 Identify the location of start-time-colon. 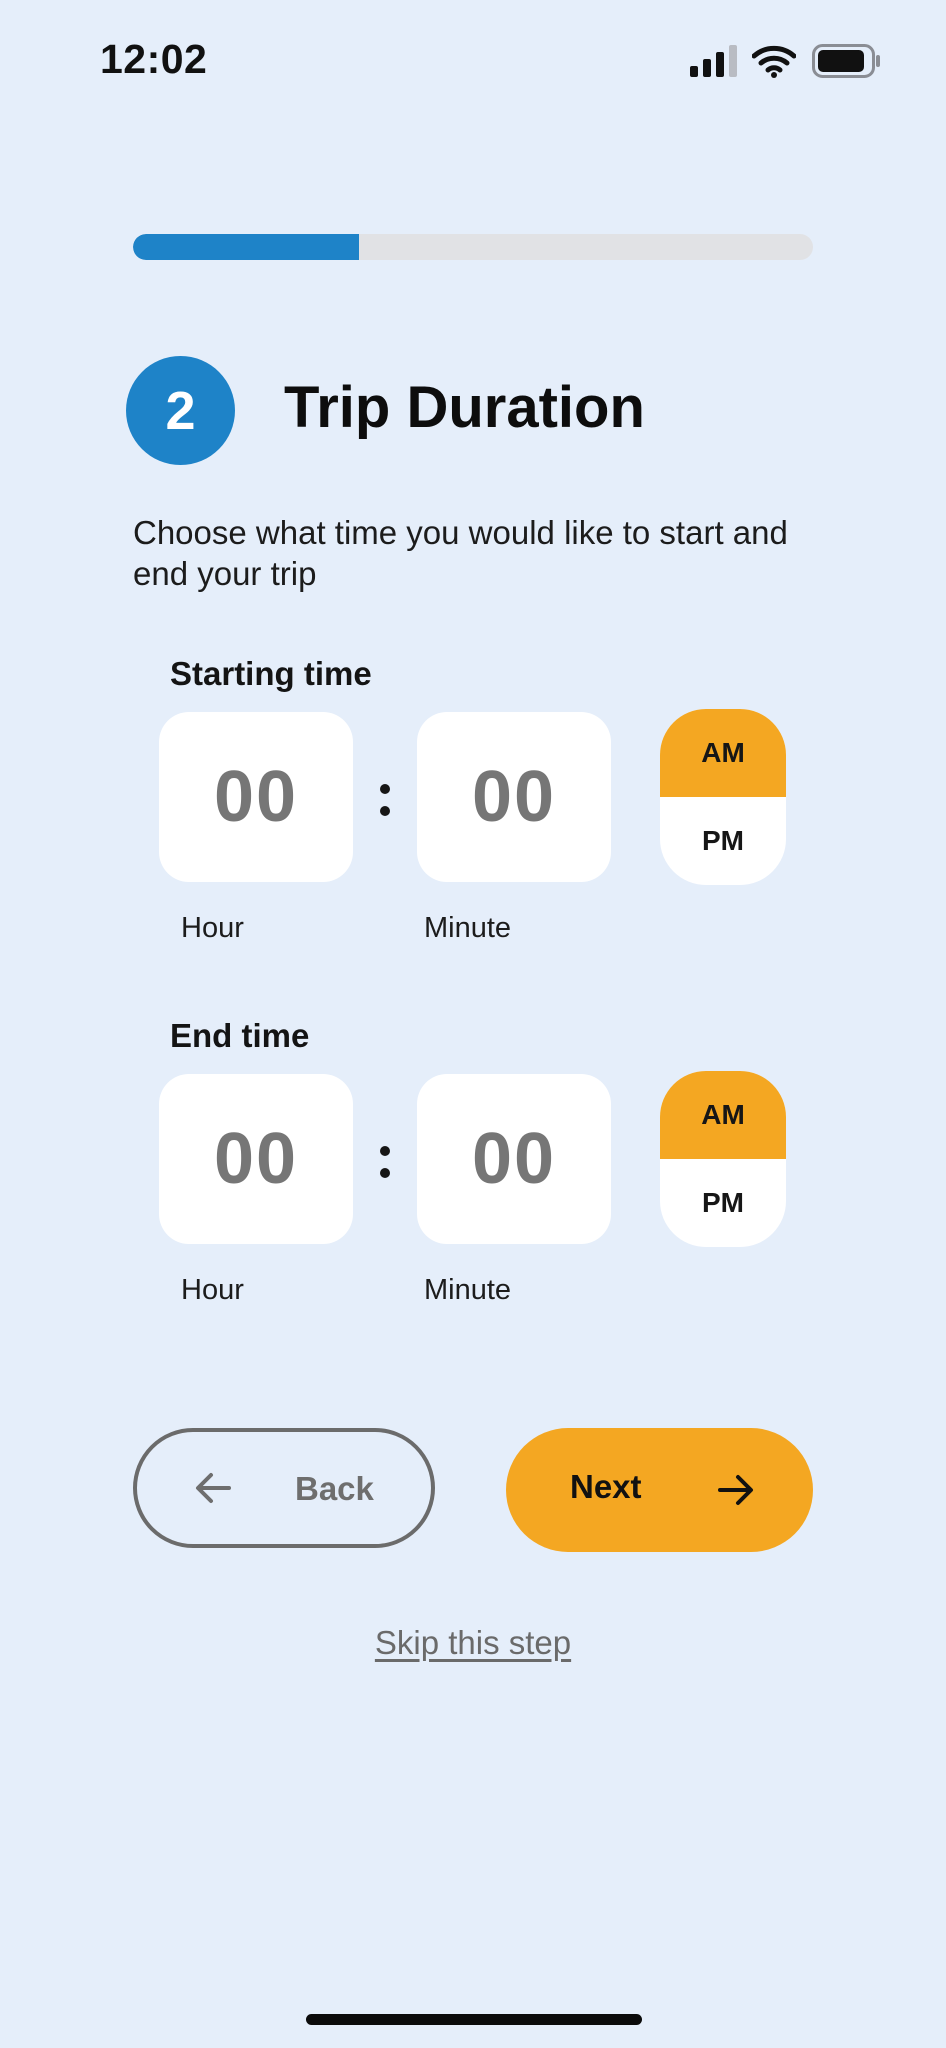
(385, 800).